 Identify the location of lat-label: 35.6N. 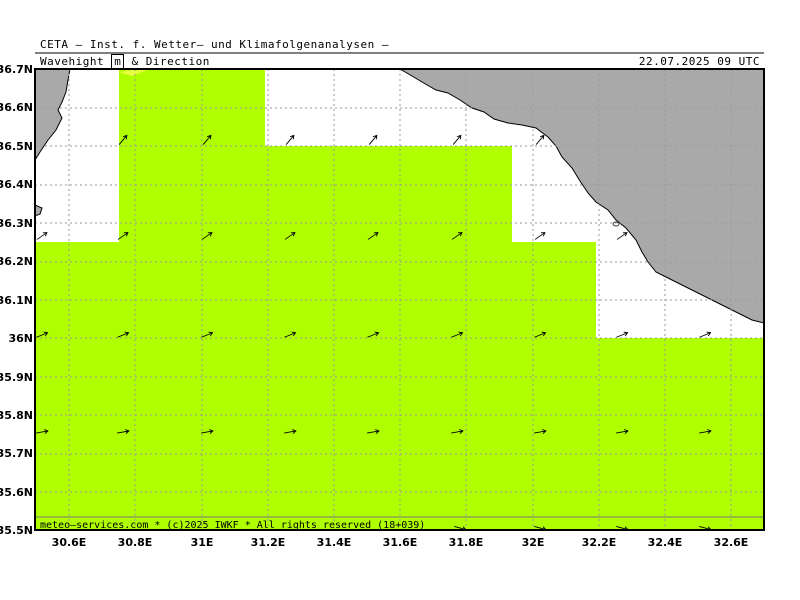
(16, 492).